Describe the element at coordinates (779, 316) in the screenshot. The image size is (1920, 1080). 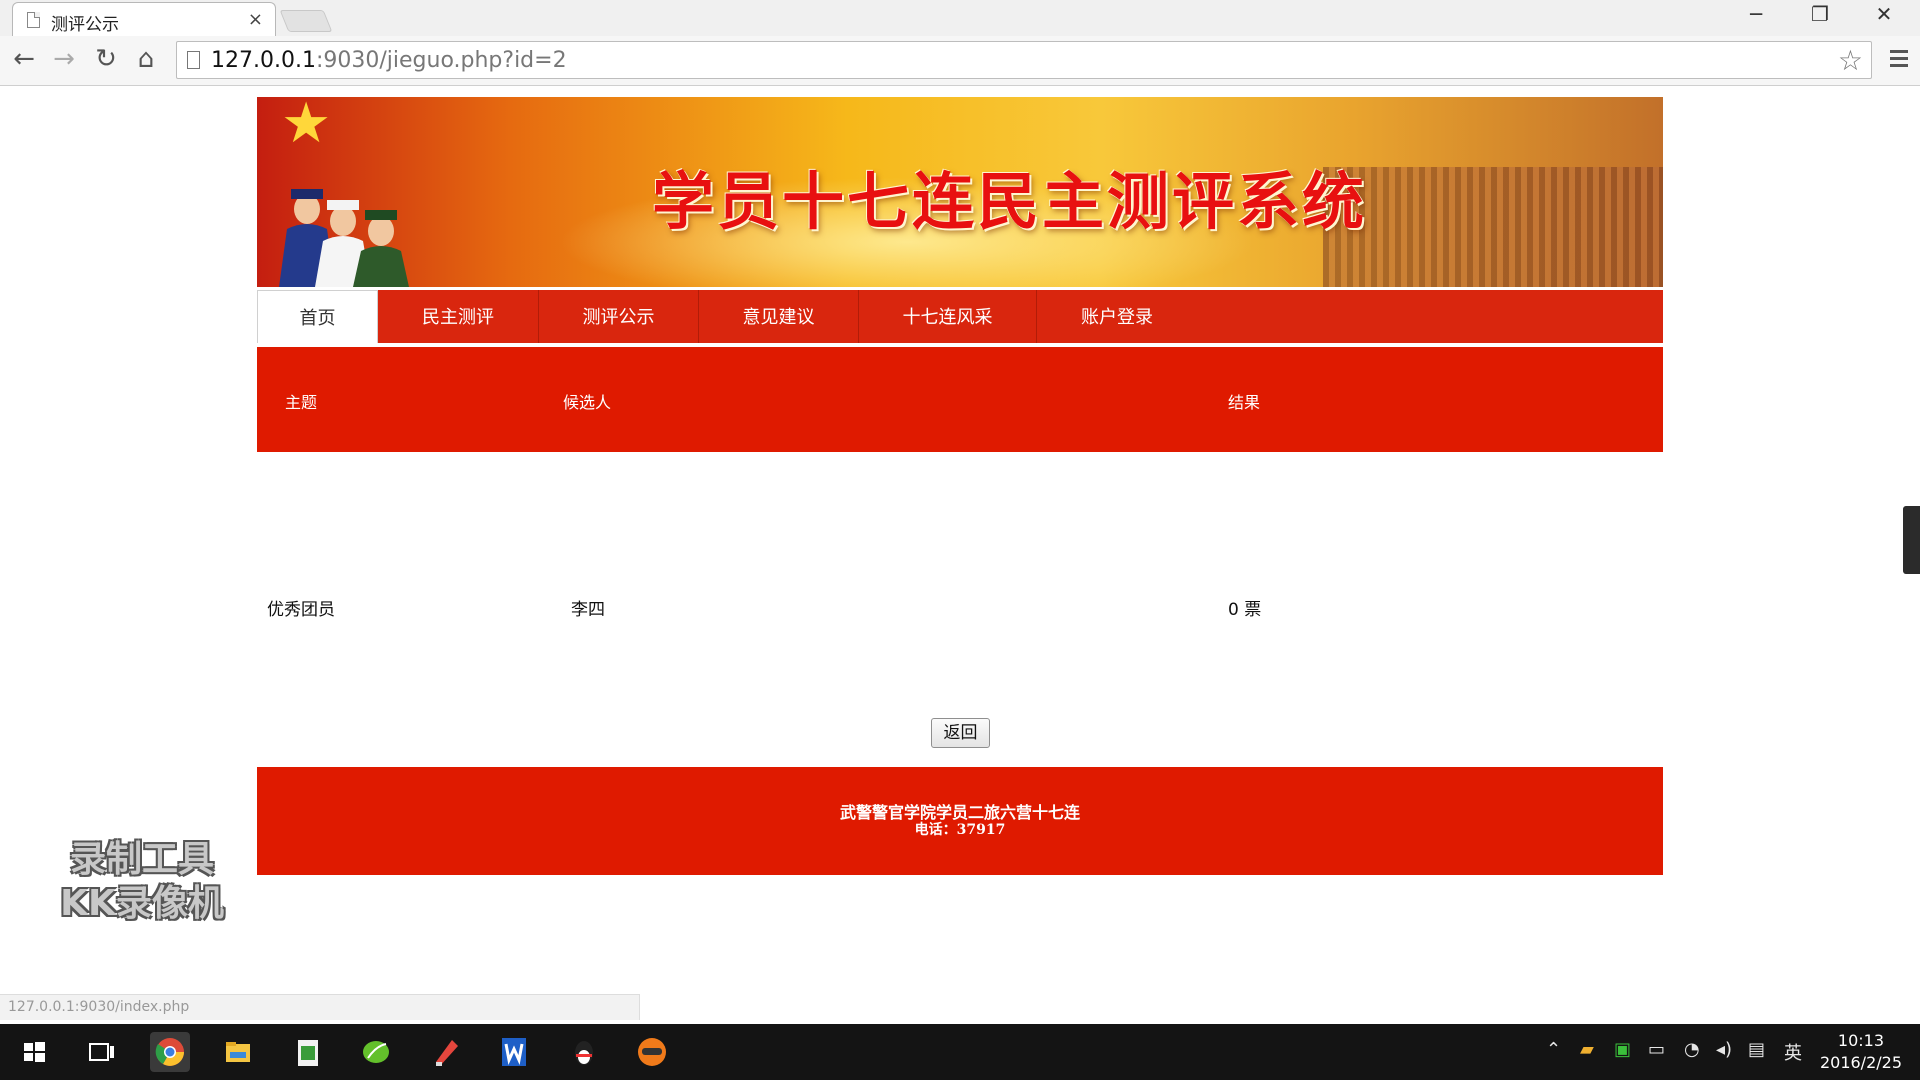
I see `nav-suggestions: 意见建议` at that location.